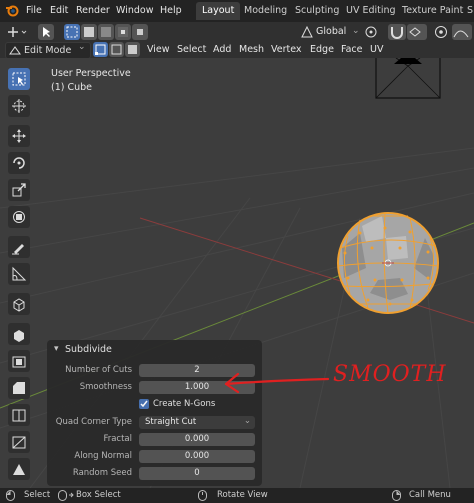 Image resolution: width=474 pixels, height=503 pixels. I want to click on menu-face: Face, so click(351, 50).